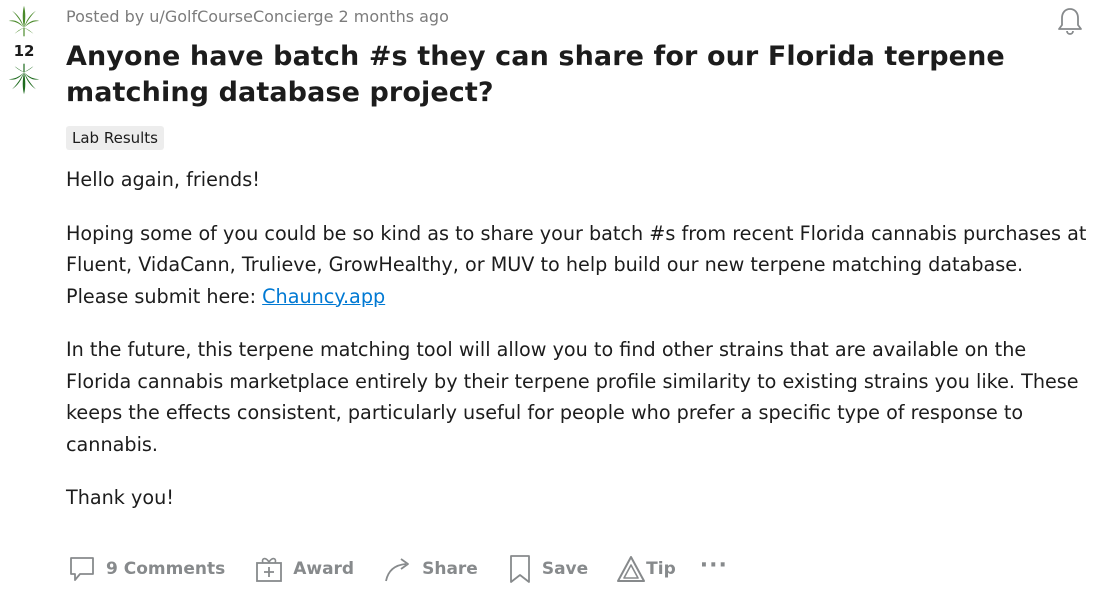 This screenshot has width=1099, height=591. I want to click on award-label: Award, so click(324, 569).